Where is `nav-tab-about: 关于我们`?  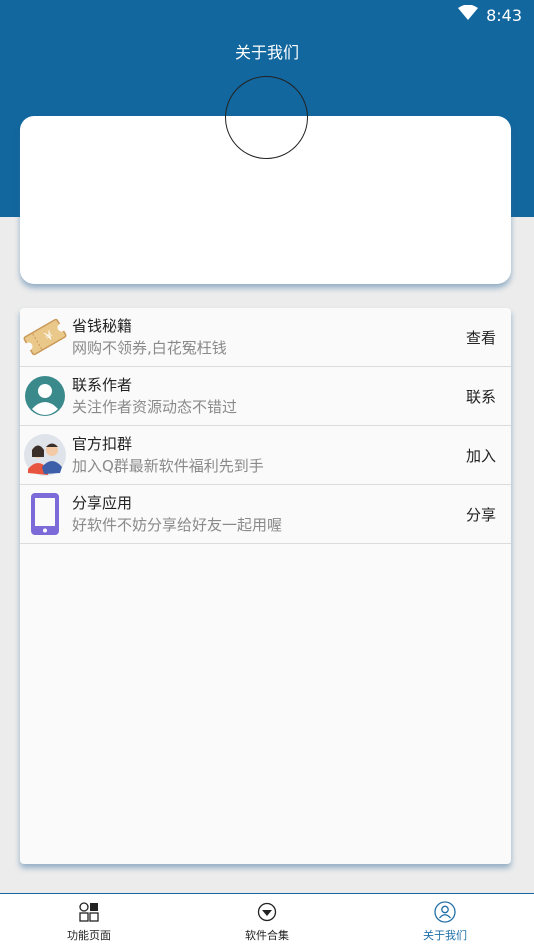 nav-tab-about: 关于我们 is located at coordinates (445, 921).